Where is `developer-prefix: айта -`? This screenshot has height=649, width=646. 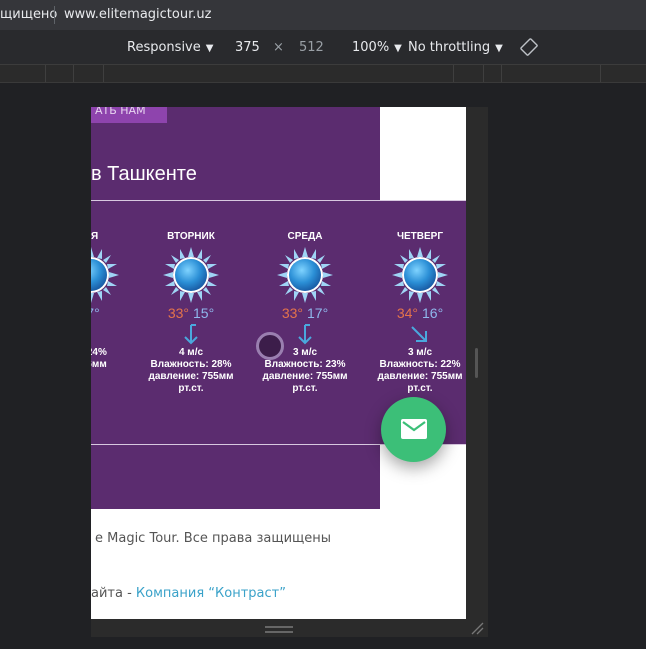 developer-prefix: айта - is located at coordinates (113, 593).